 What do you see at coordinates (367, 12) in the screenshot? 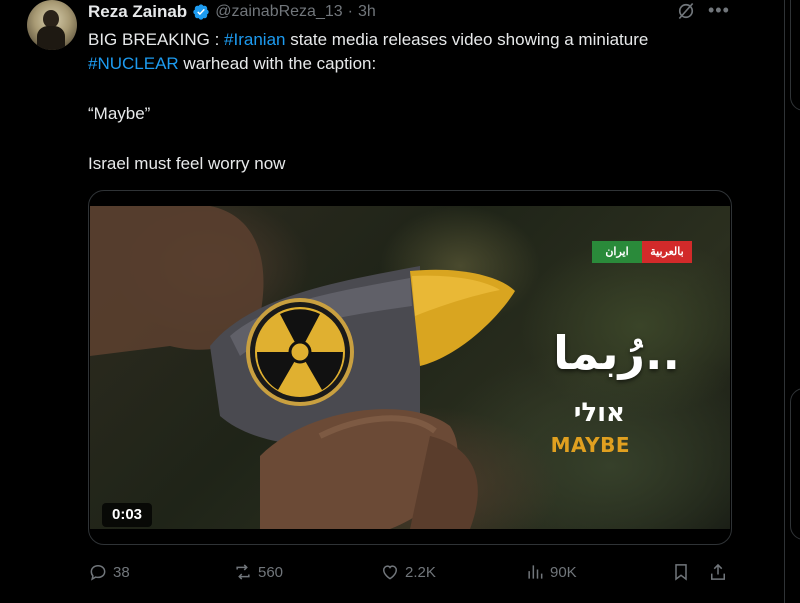
I see `timestamp: 3h` at bounding box center [367, 12].